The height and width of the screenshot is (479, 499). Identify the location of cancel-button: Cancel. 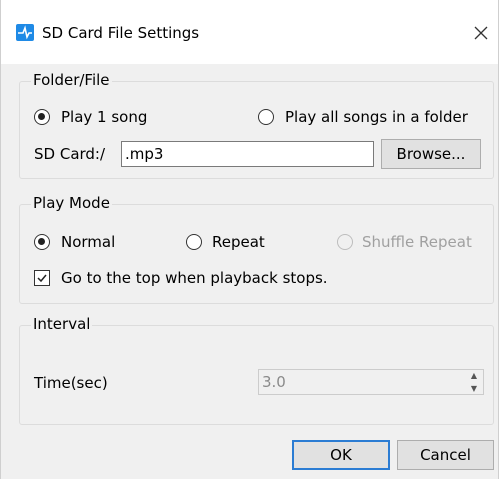
(445, 455).